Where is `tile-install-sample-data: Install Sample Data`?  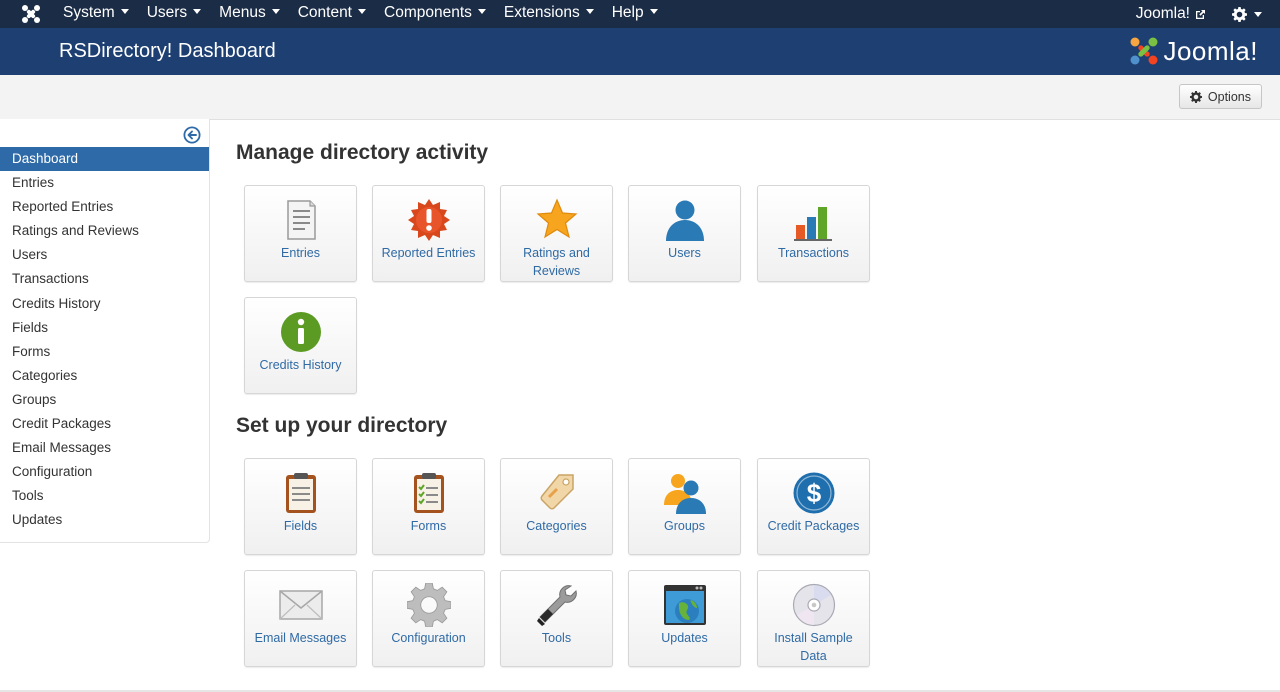 tile-install-sample-data: Install Sample Data is located at coordinates (813, 618).